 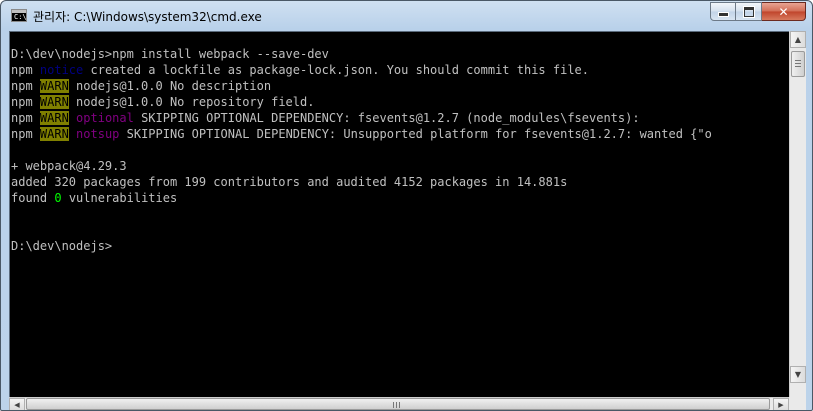 I want to click on scrollbar-corner, so click(x=797, y=403).